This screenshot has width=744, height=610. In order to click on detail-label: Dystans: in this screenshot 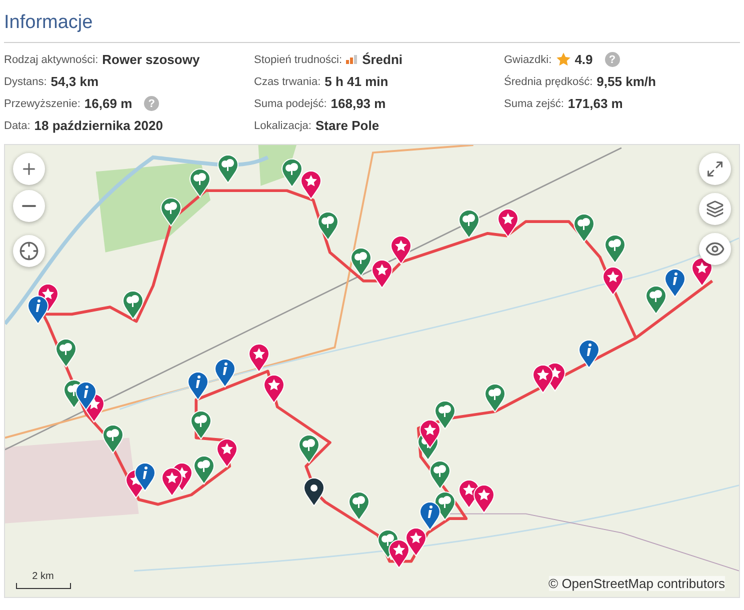, I will do `click(25, 82)`.